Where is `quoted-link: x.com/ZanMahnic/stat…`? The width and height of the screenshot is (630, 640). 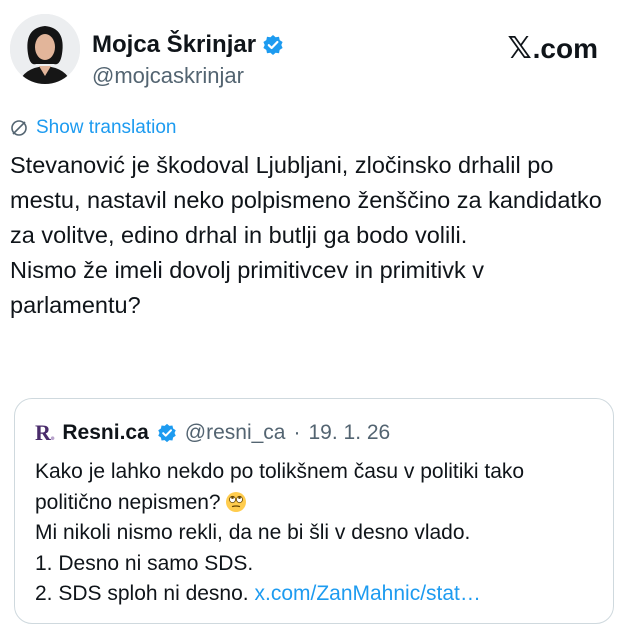 quoted-link: x.com/ZanMahnic/stat… is located at coordinates (367, 593).